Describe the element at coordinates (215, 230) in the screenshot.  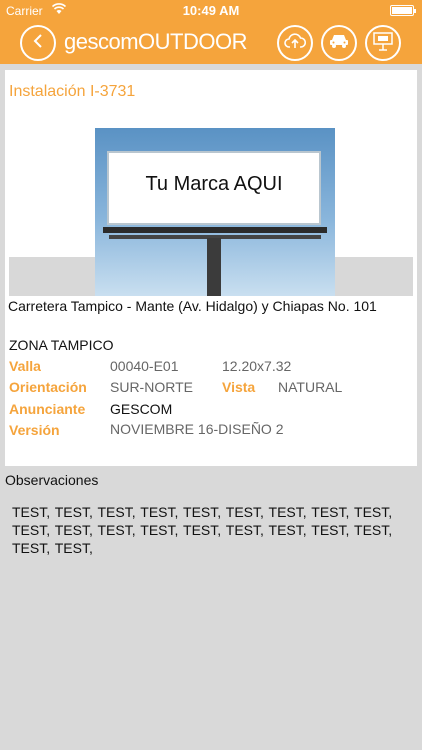
I see `billboard-catwalk` at that location.